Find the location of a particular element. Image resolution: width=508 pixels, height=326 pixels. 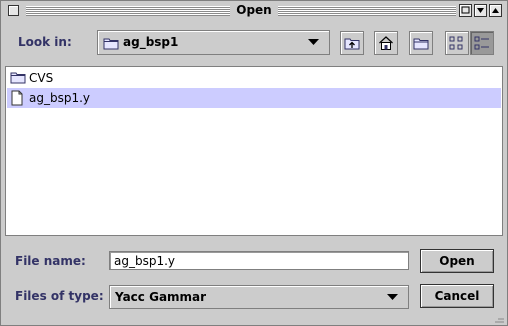

file-icon is located at coordinates (17, 98).